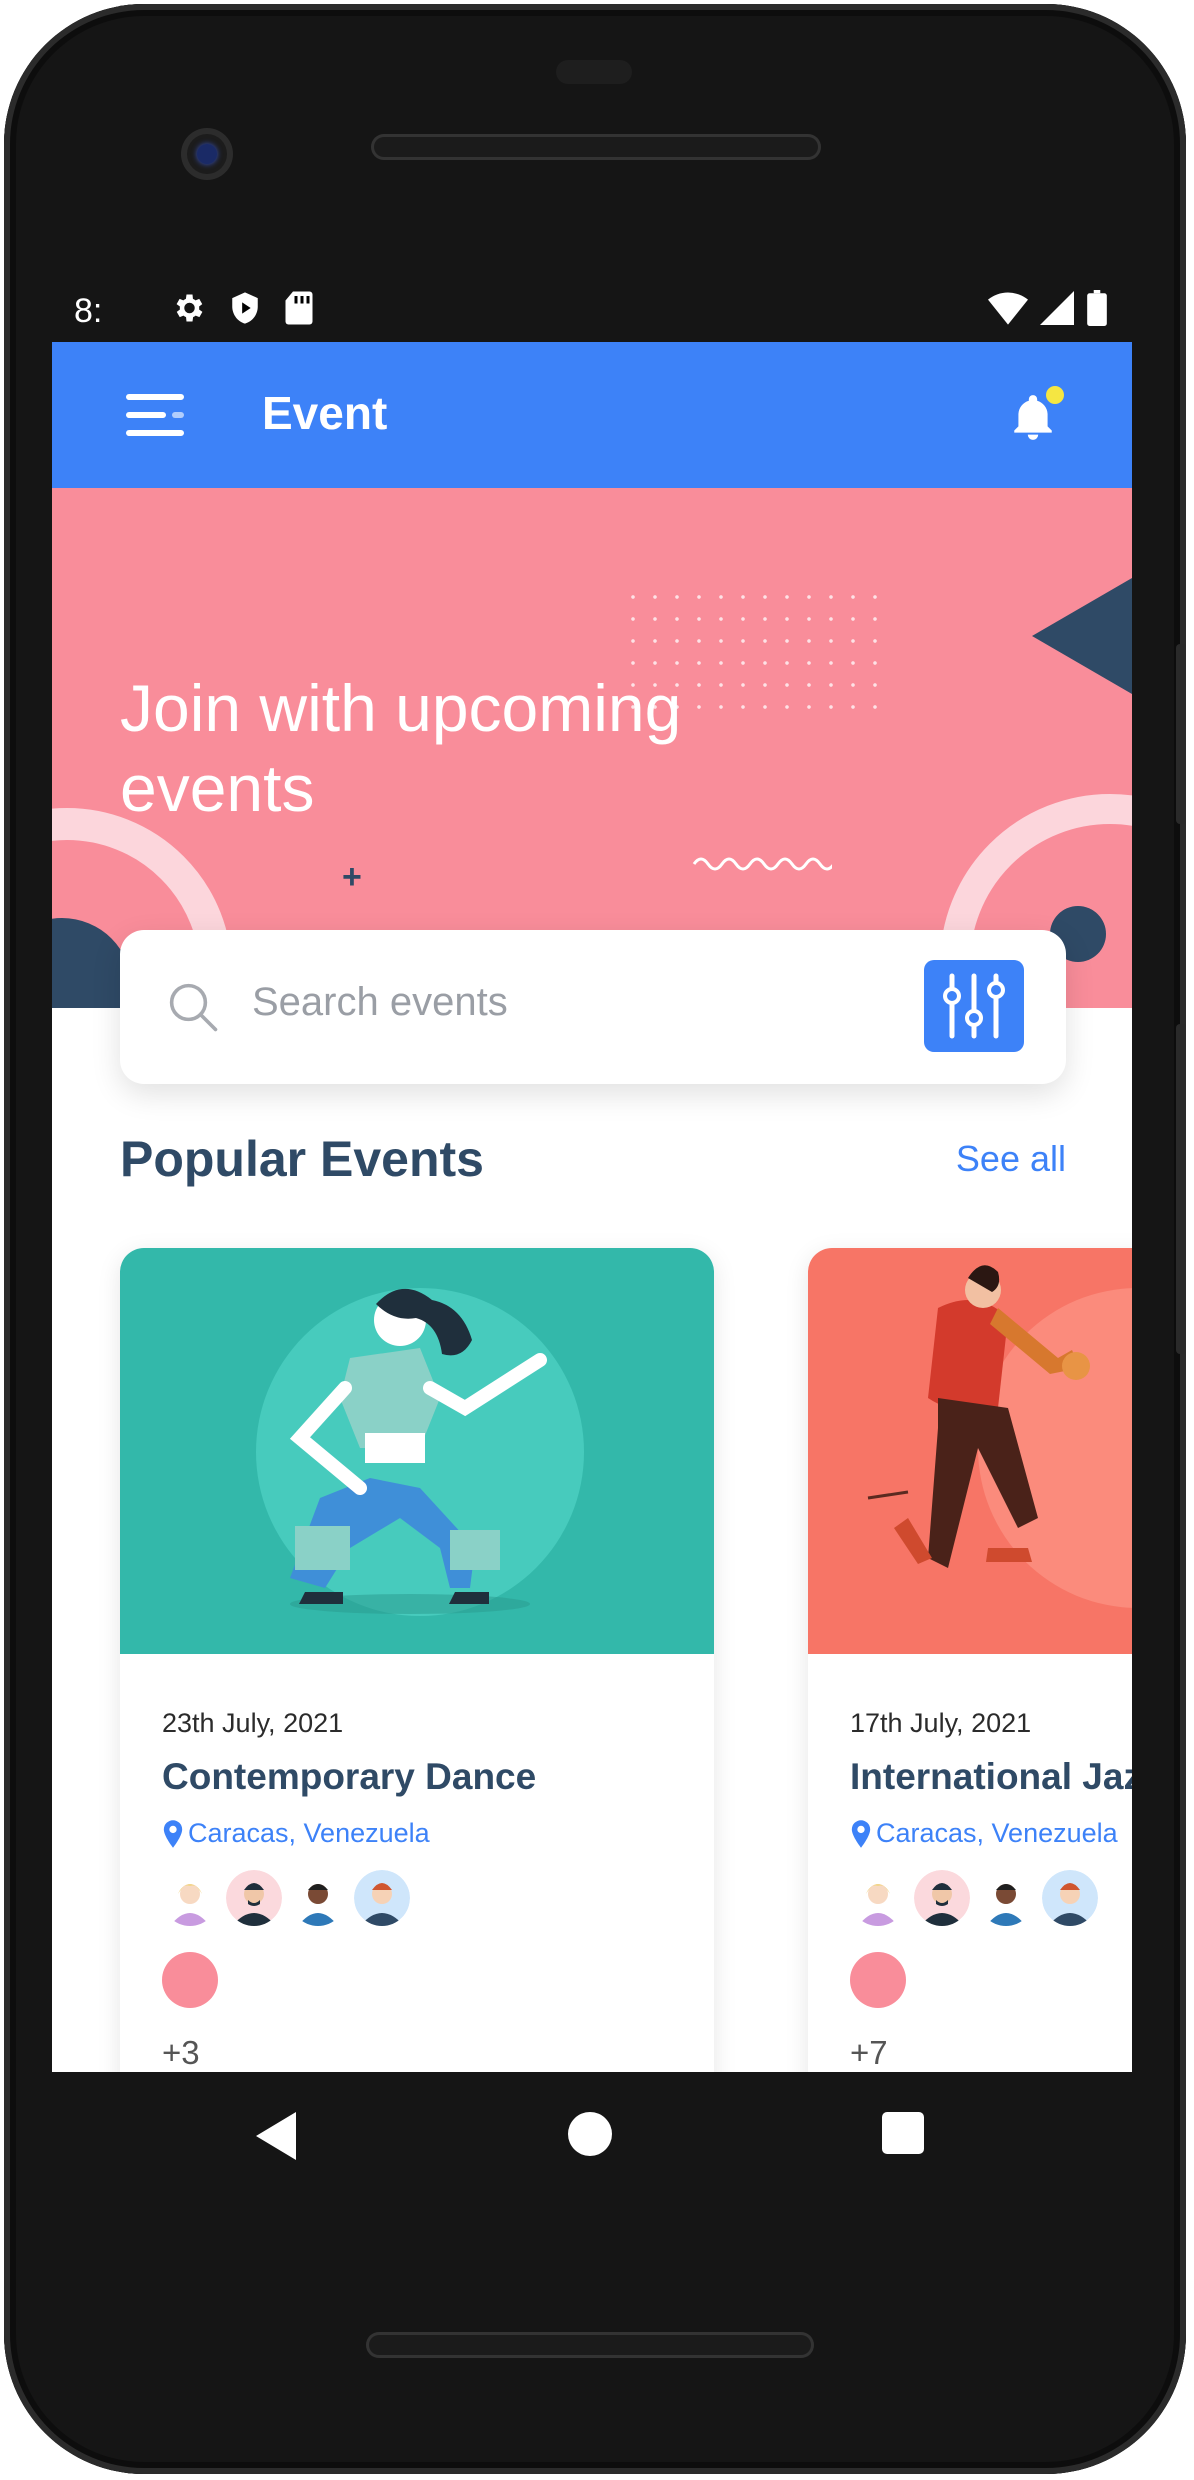  Describe the element at coordinates (207, 154) in the screenshot. I see `front-camera` at that location.